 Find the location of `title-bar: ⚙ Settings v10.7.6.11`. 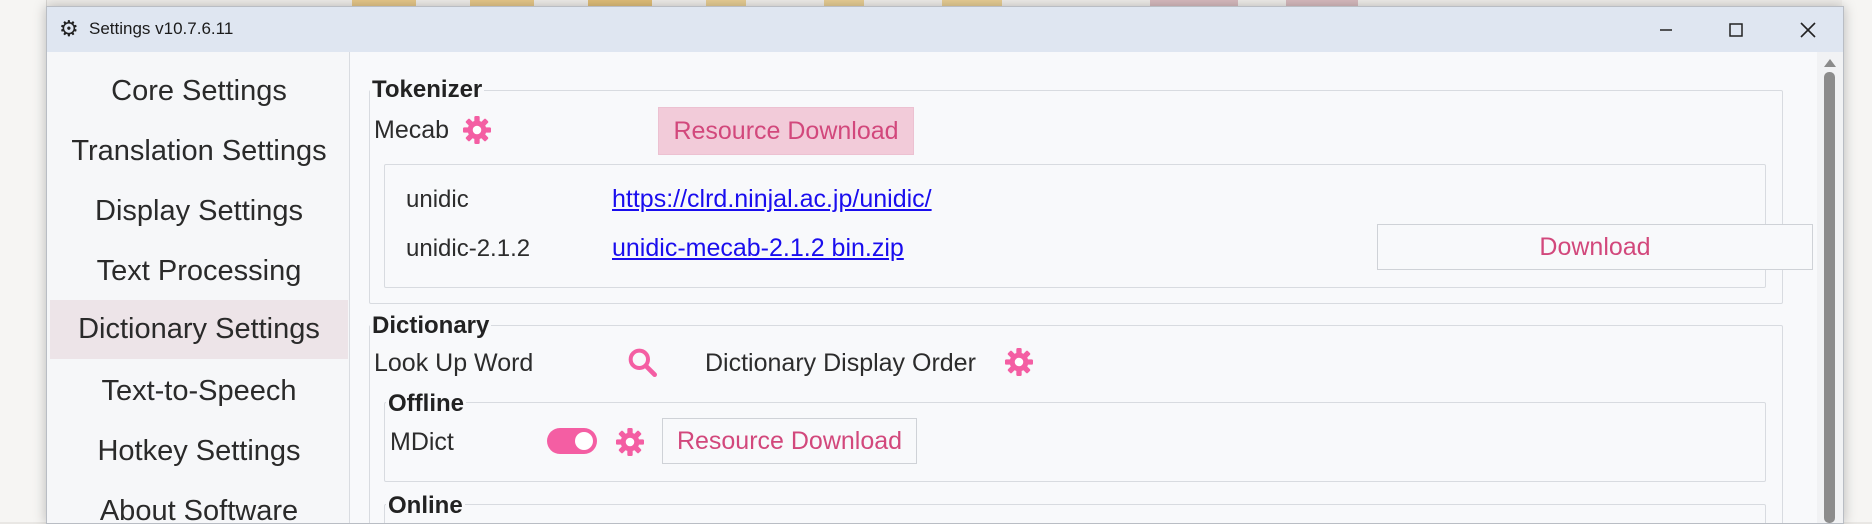

title-bar: ⚙ Settings v10.7.6.11 is located at coordinates (945, 29).